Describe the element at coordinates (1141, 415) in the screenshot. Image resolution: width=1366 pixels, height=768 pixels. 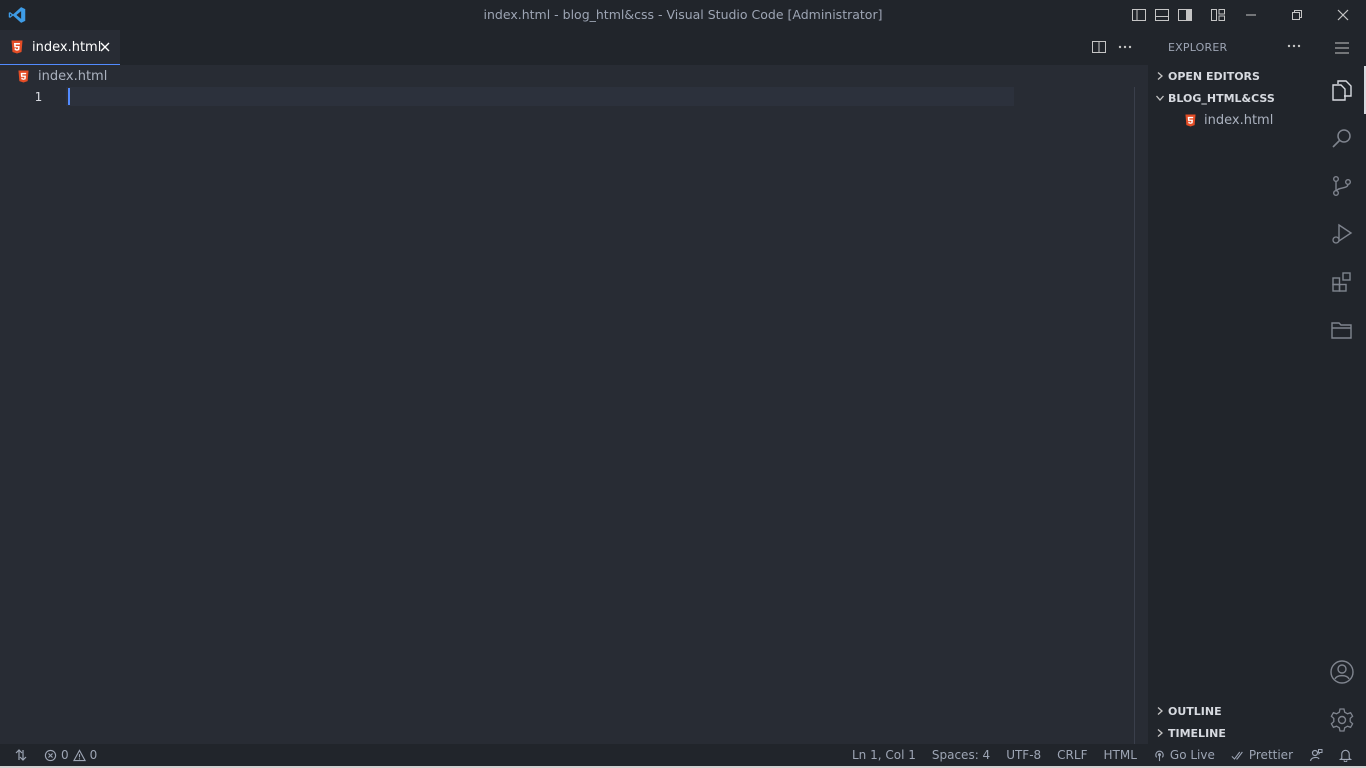
I see `editor-scrollbar` at that location.